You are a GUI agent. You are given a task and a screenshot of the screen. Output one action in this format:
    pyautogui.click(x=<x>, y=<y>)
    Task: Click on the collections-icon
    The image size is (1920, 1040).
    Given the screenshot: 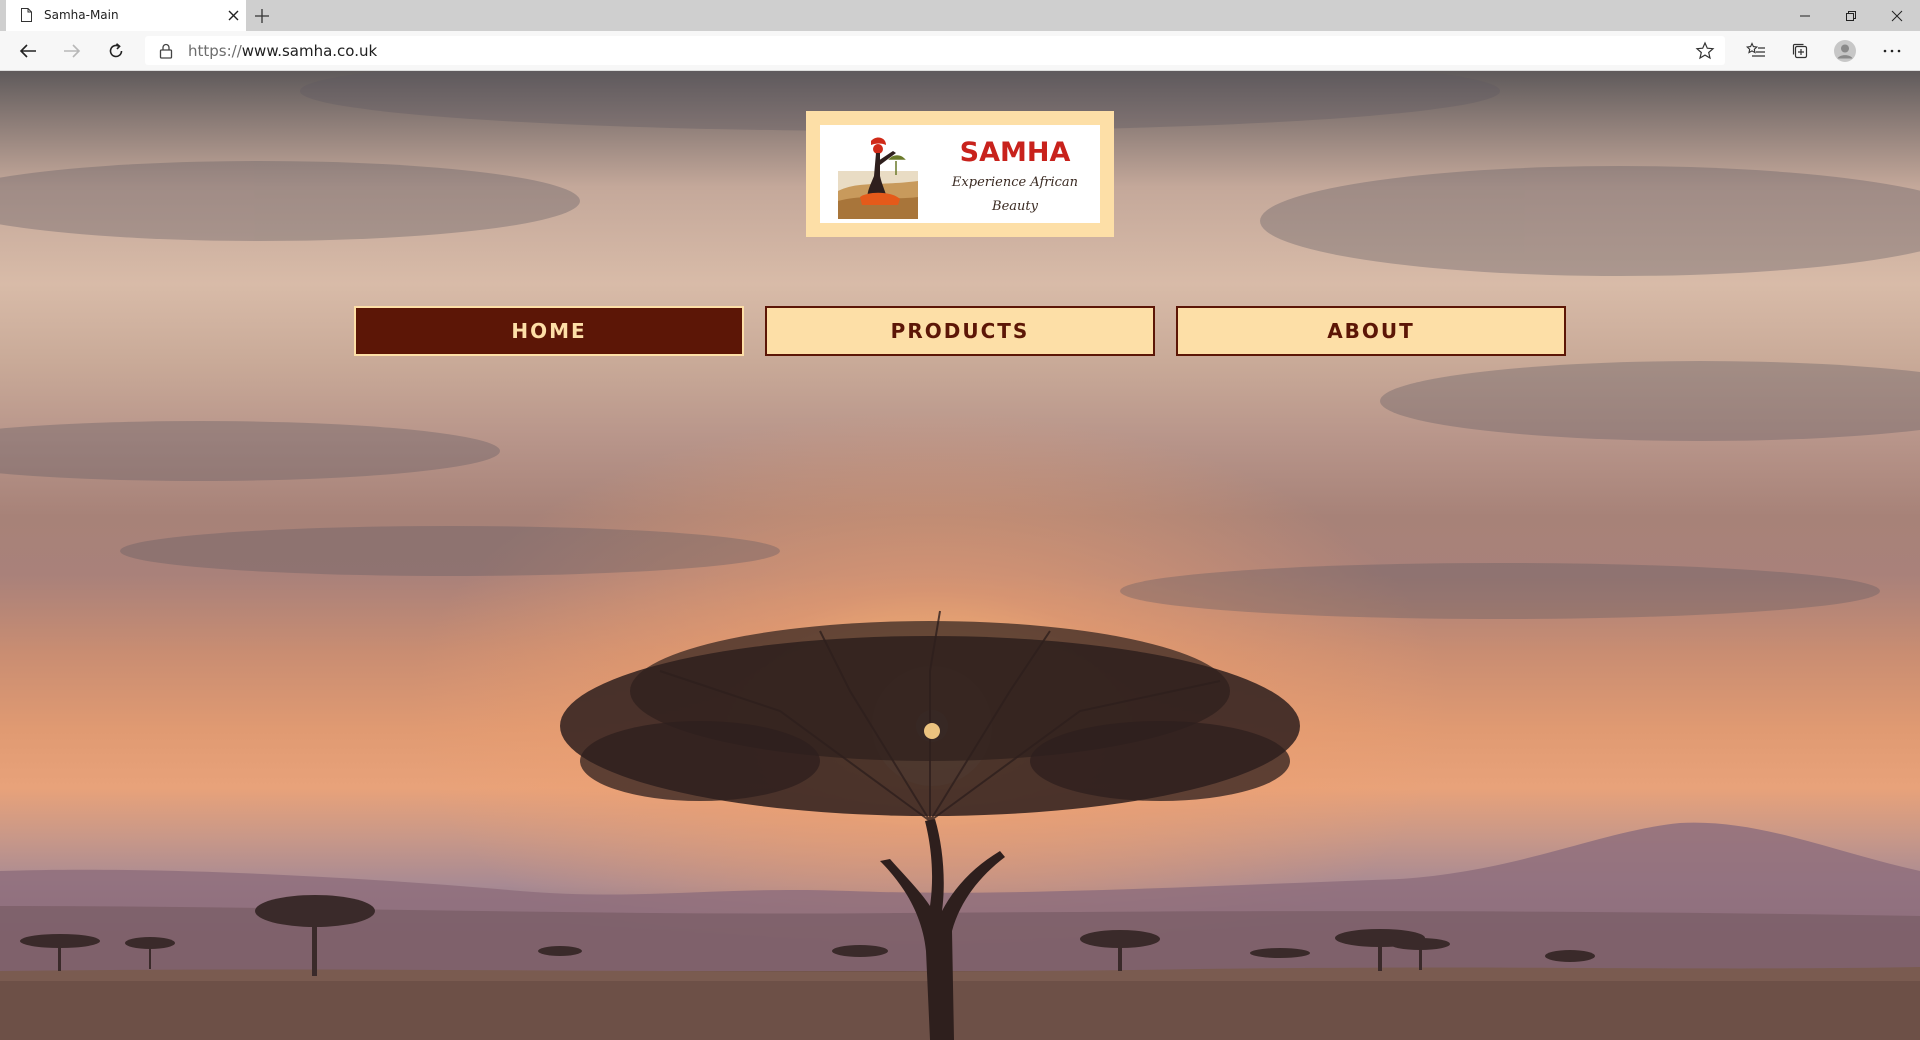 What is the action you would take?
    pyautogui.click(x=1800, y=51)
    